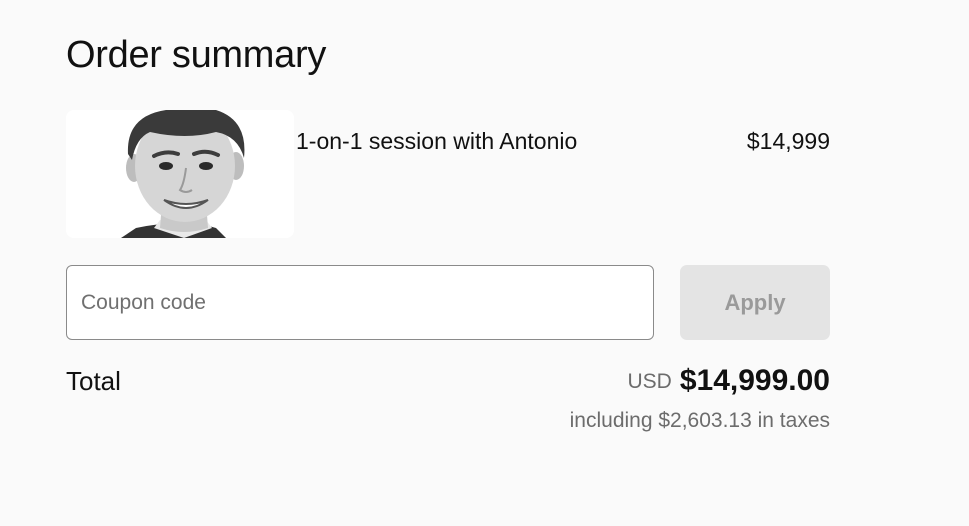  Describe the element at coordinates (196, 55) in the screenshot. I see `page-title: Order summary` at that location.